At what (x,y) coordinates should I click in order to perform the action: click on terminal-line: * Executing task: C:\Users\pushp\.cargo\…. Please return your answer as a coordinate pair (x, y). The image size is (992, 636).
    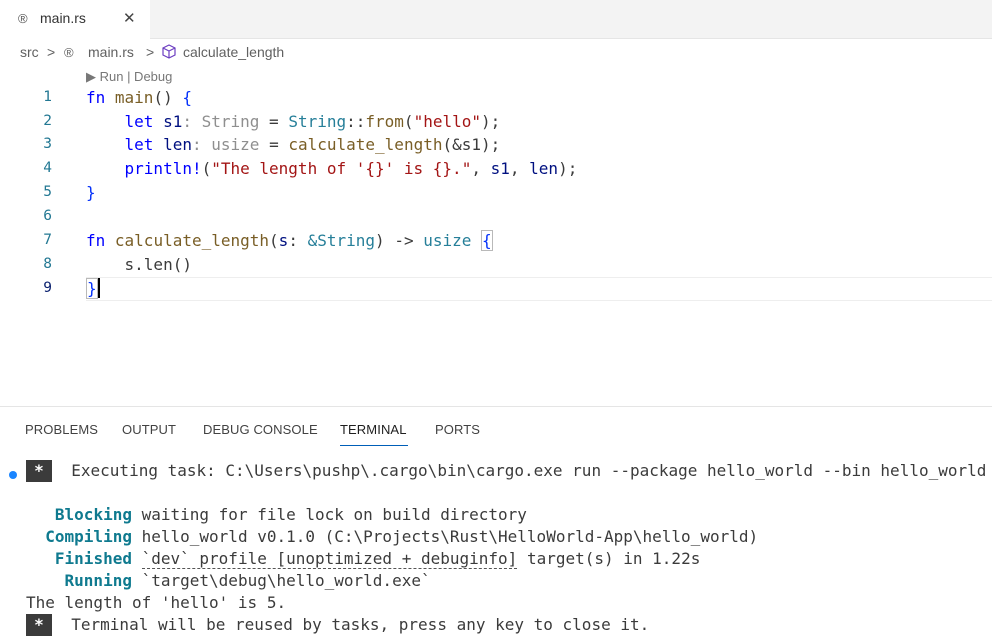
    Looking at the image, I should click on (506, 471).